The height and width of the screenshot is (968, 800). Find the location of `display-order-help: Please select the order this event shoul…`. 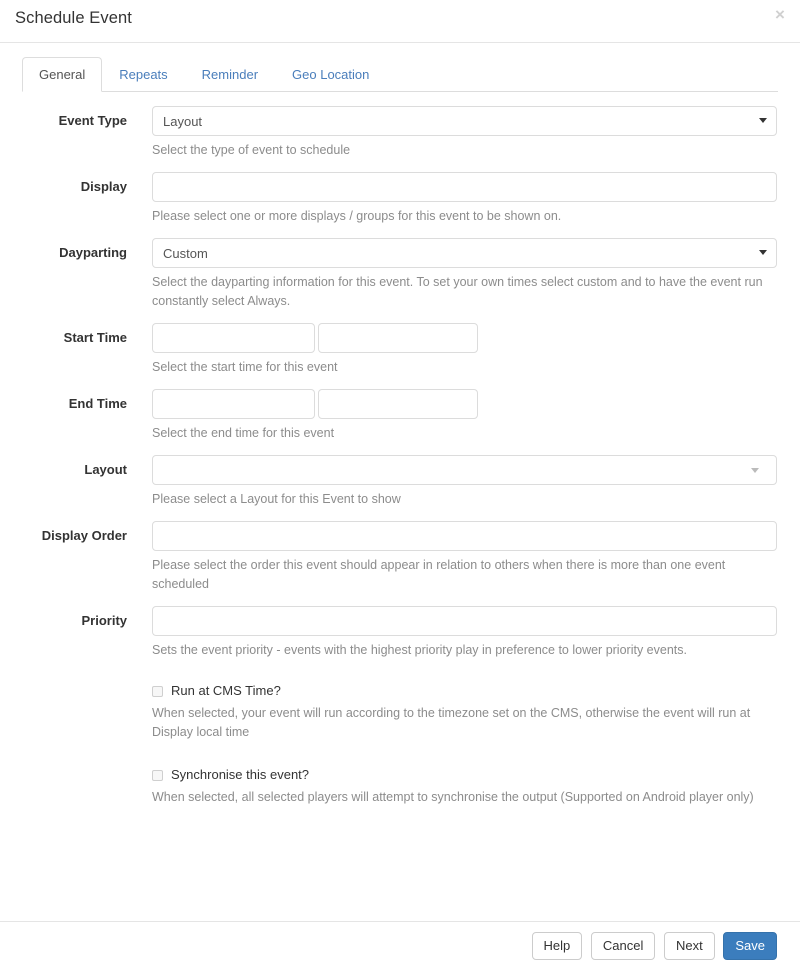

display-order-help: Please select the order this event shoul… is located at coordinates (439, 574).